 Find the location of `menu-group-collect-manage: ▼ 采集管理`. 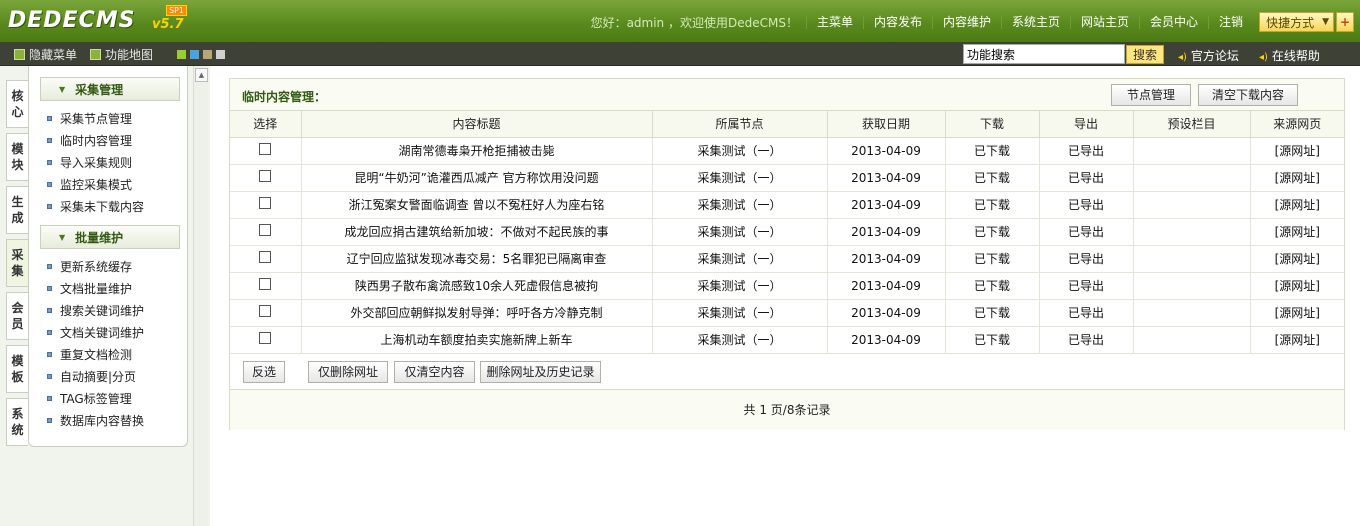

menu-group-collect-manage: ▼ 采集管理 is located at coordinates (110, 89).